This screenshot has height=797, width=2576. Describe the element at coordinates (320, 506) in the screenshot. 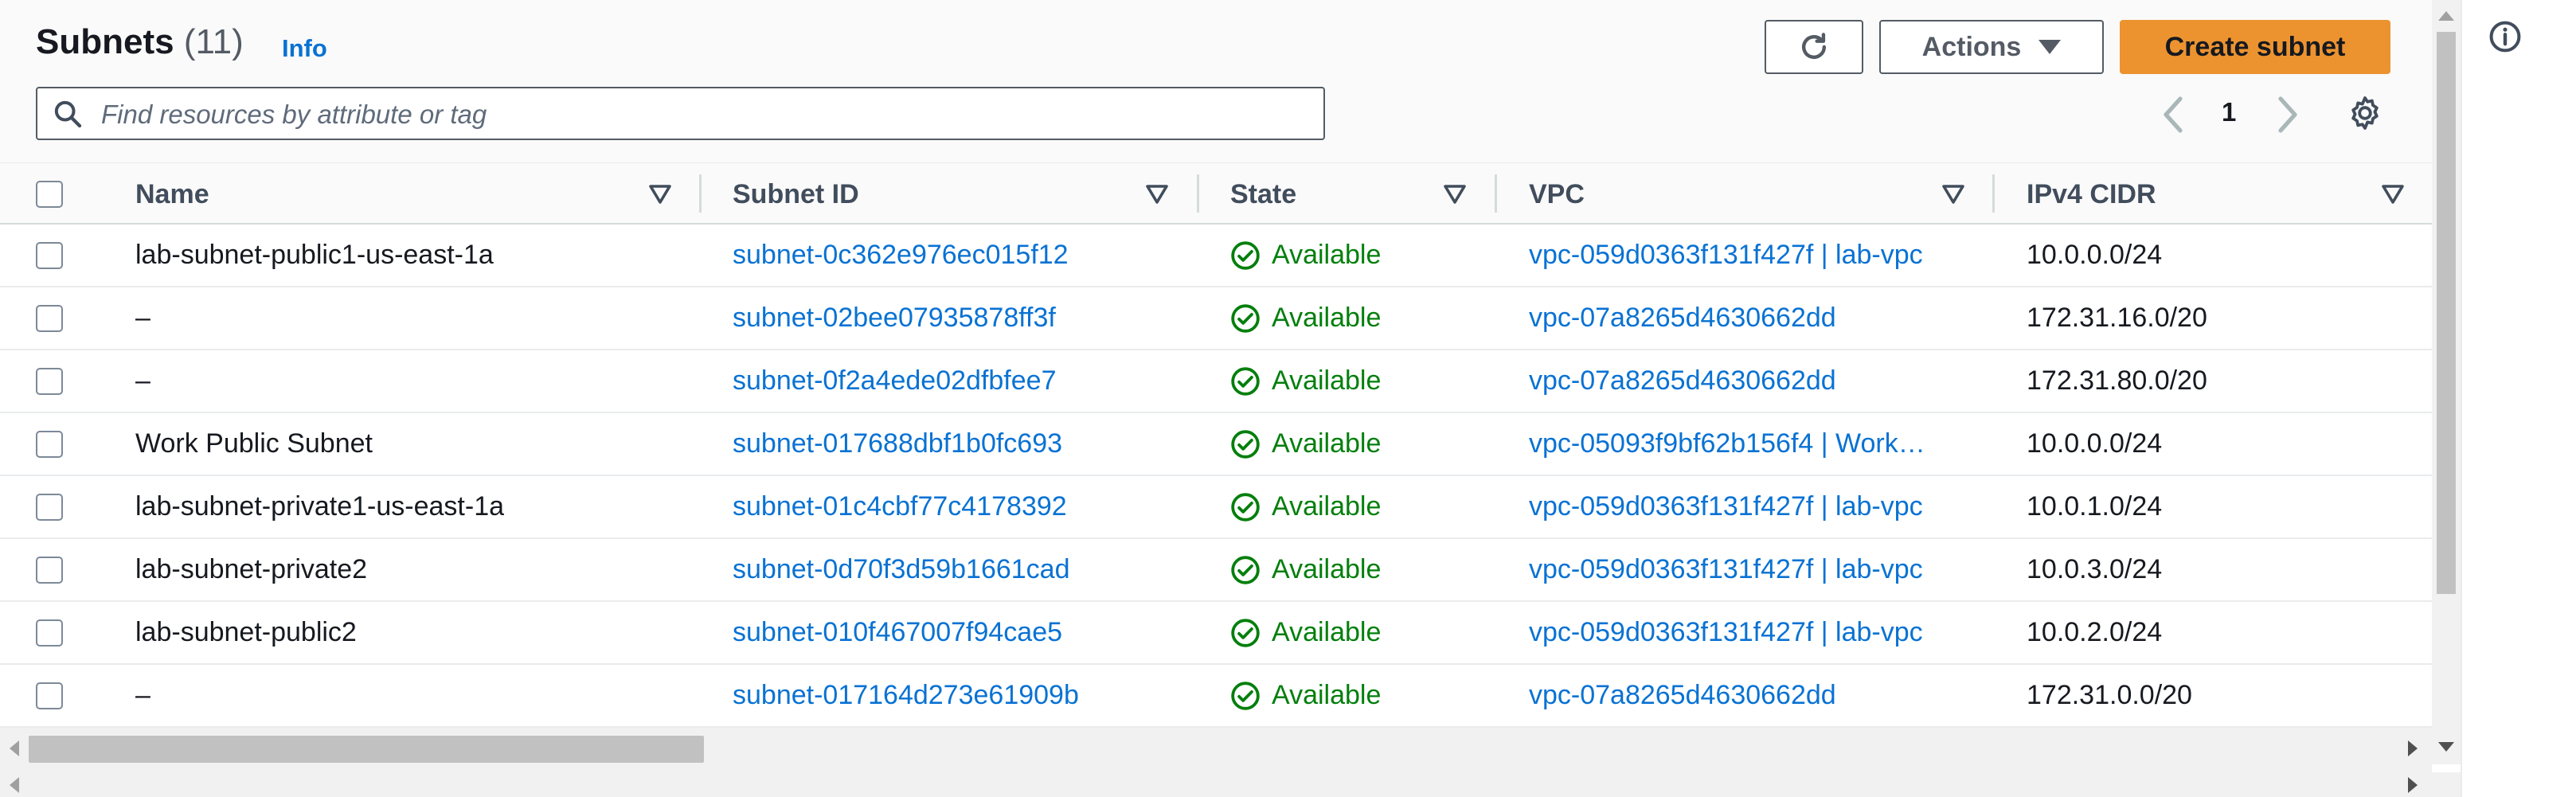

I see `cell-name: lab-subnet-private1-us-east-1a` at that location.